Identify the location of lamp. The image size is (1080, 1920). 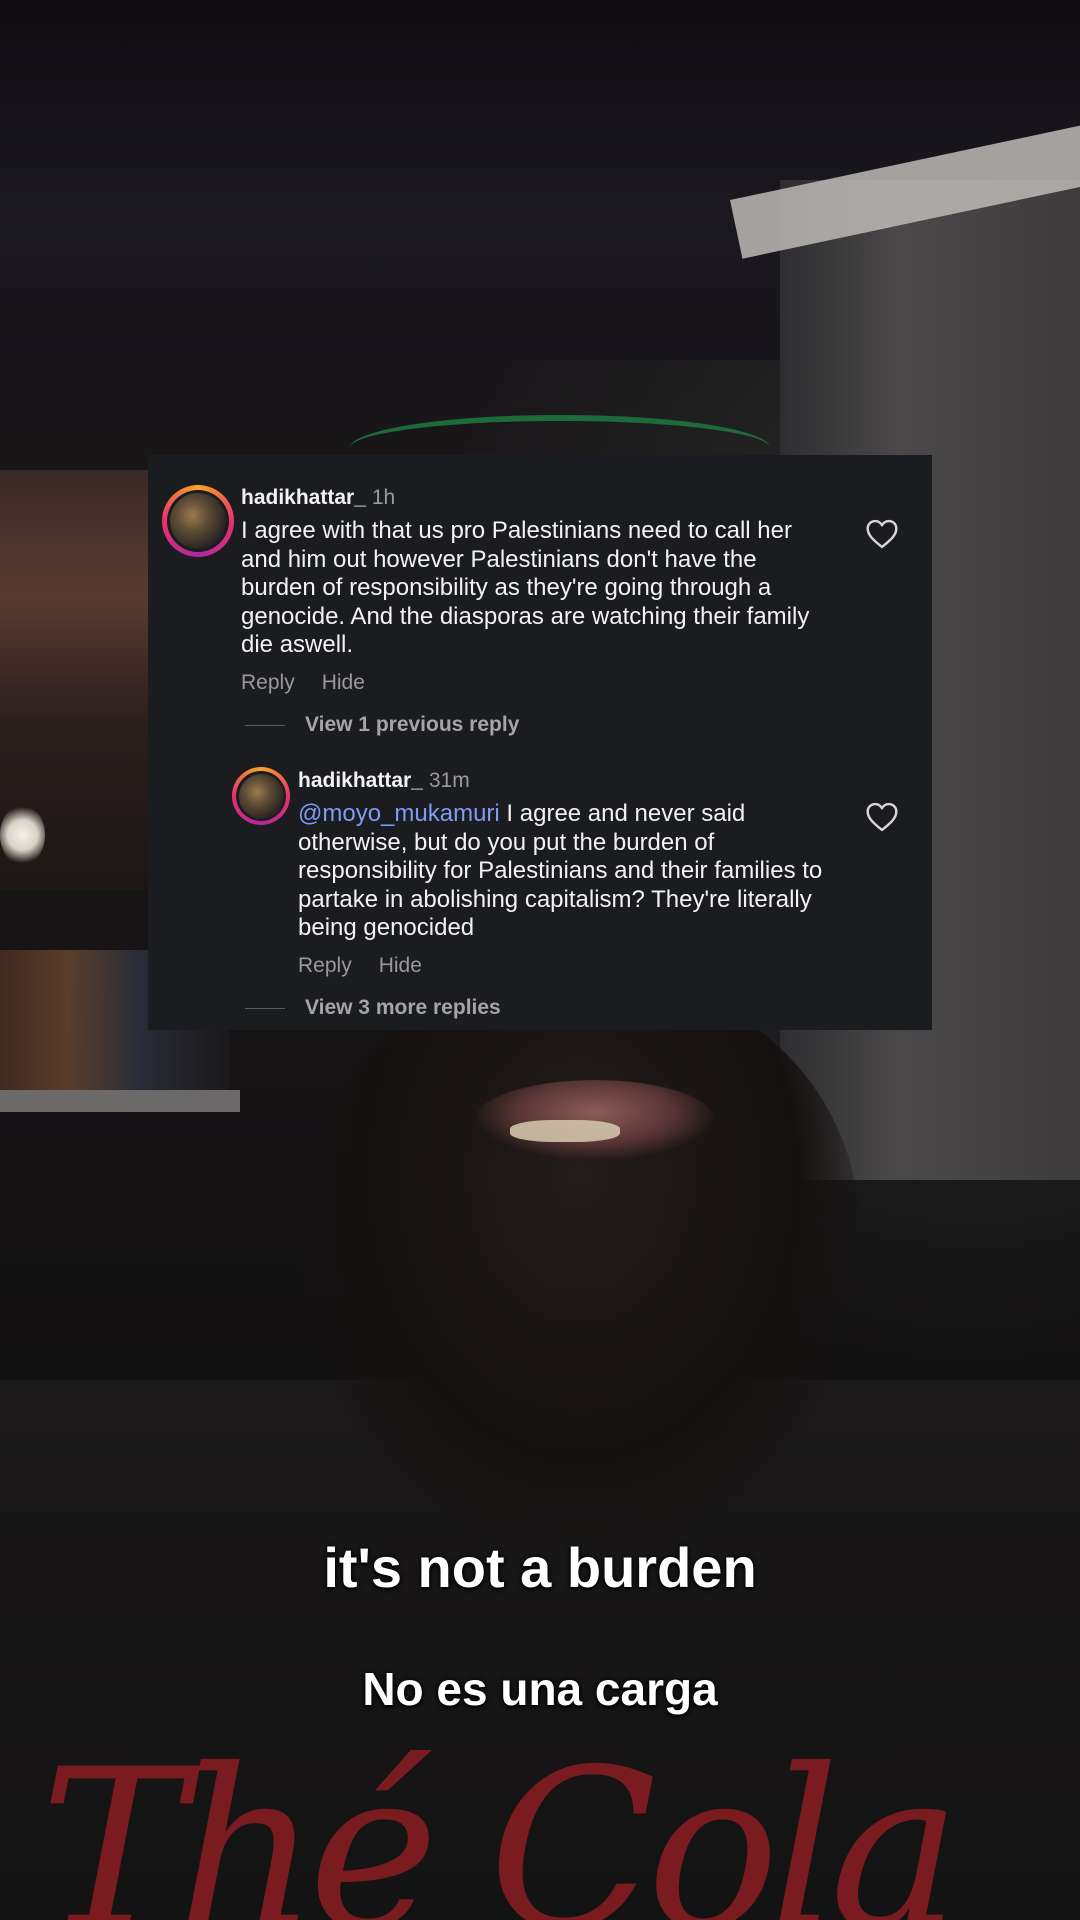
(22, 835).